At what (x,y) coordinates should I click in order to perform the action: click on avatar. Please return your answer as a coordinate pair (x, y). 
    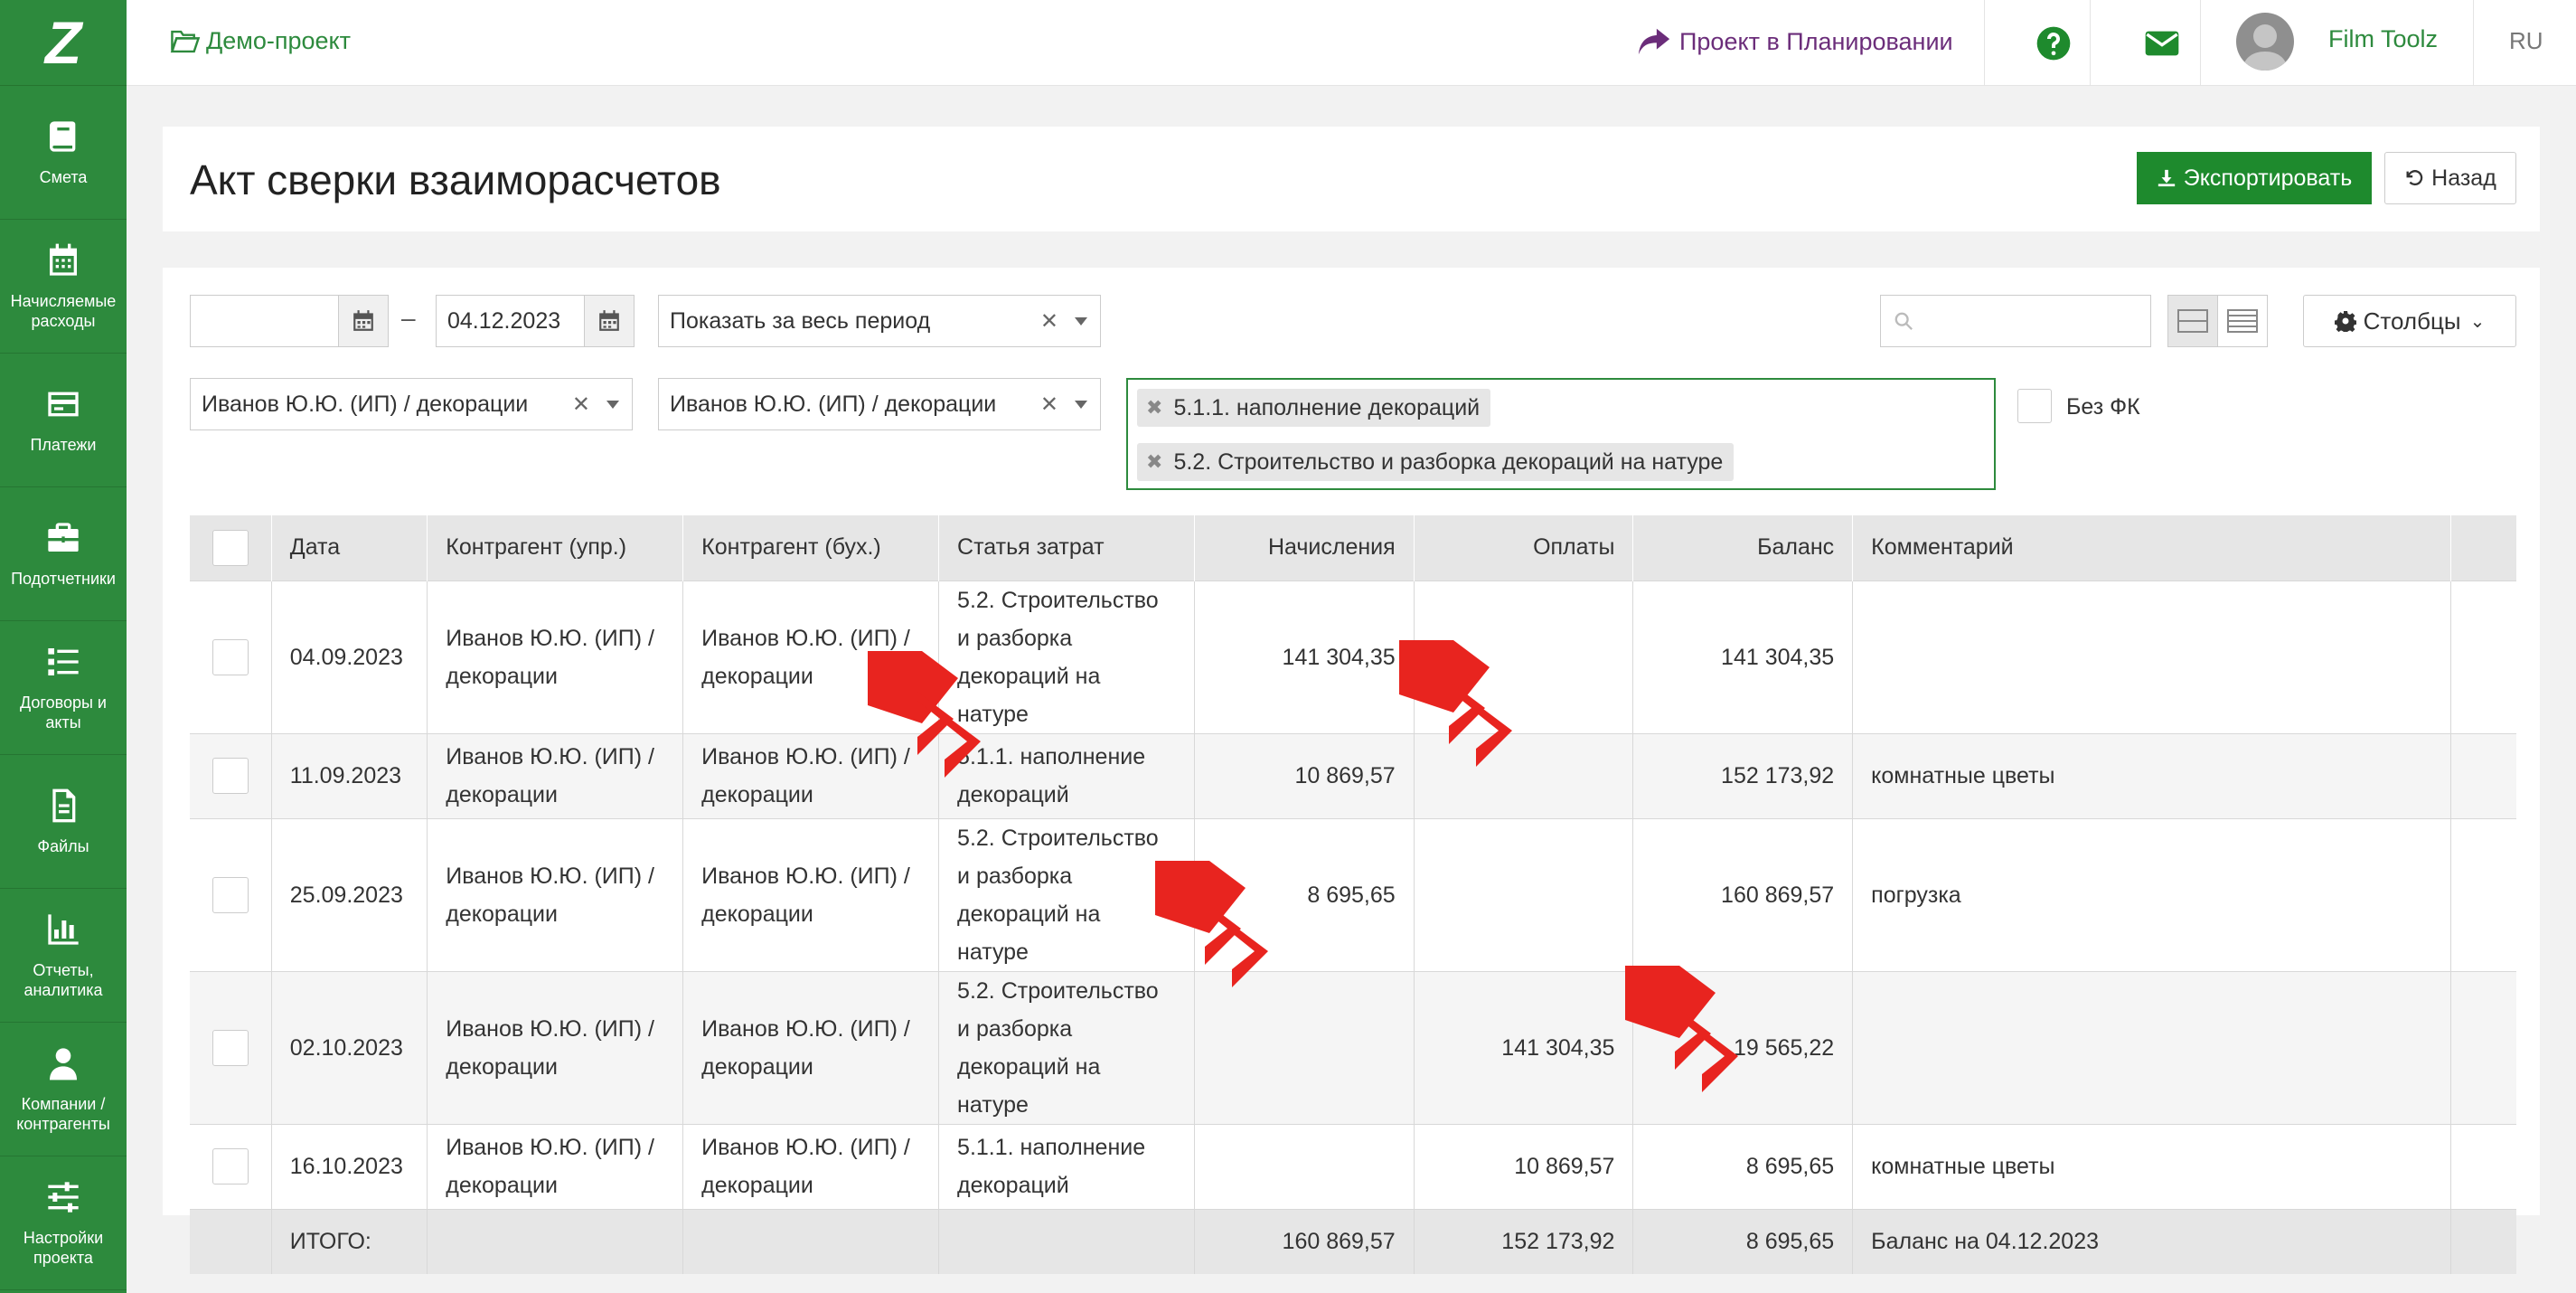
    Looking at the image, I should click on (2265, 42).